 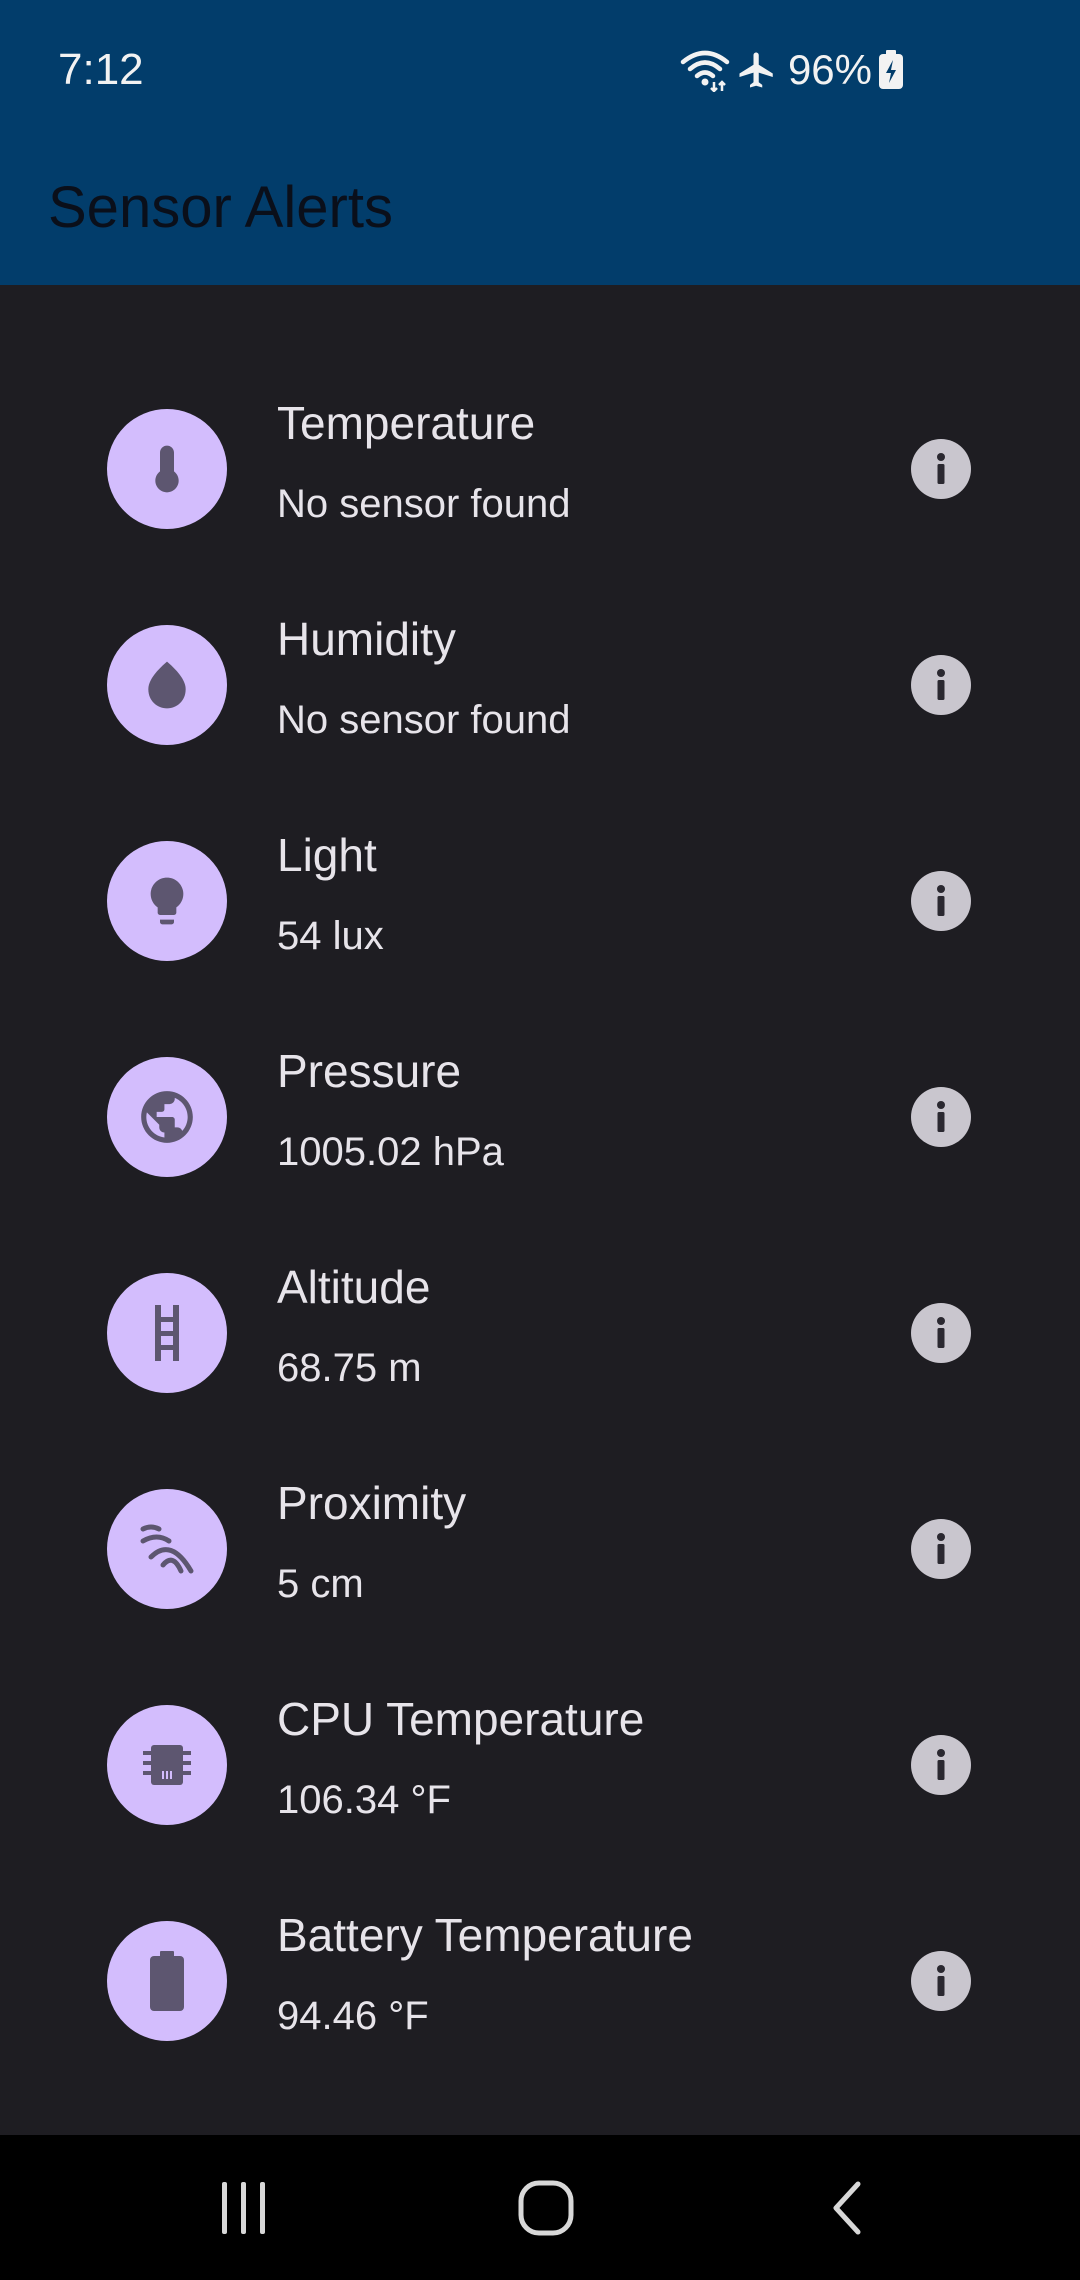 What do you see at coordinates (167, 1549) in the screenshot?
I see `proximity-waves-icon` at bounding box center [167, 1549].